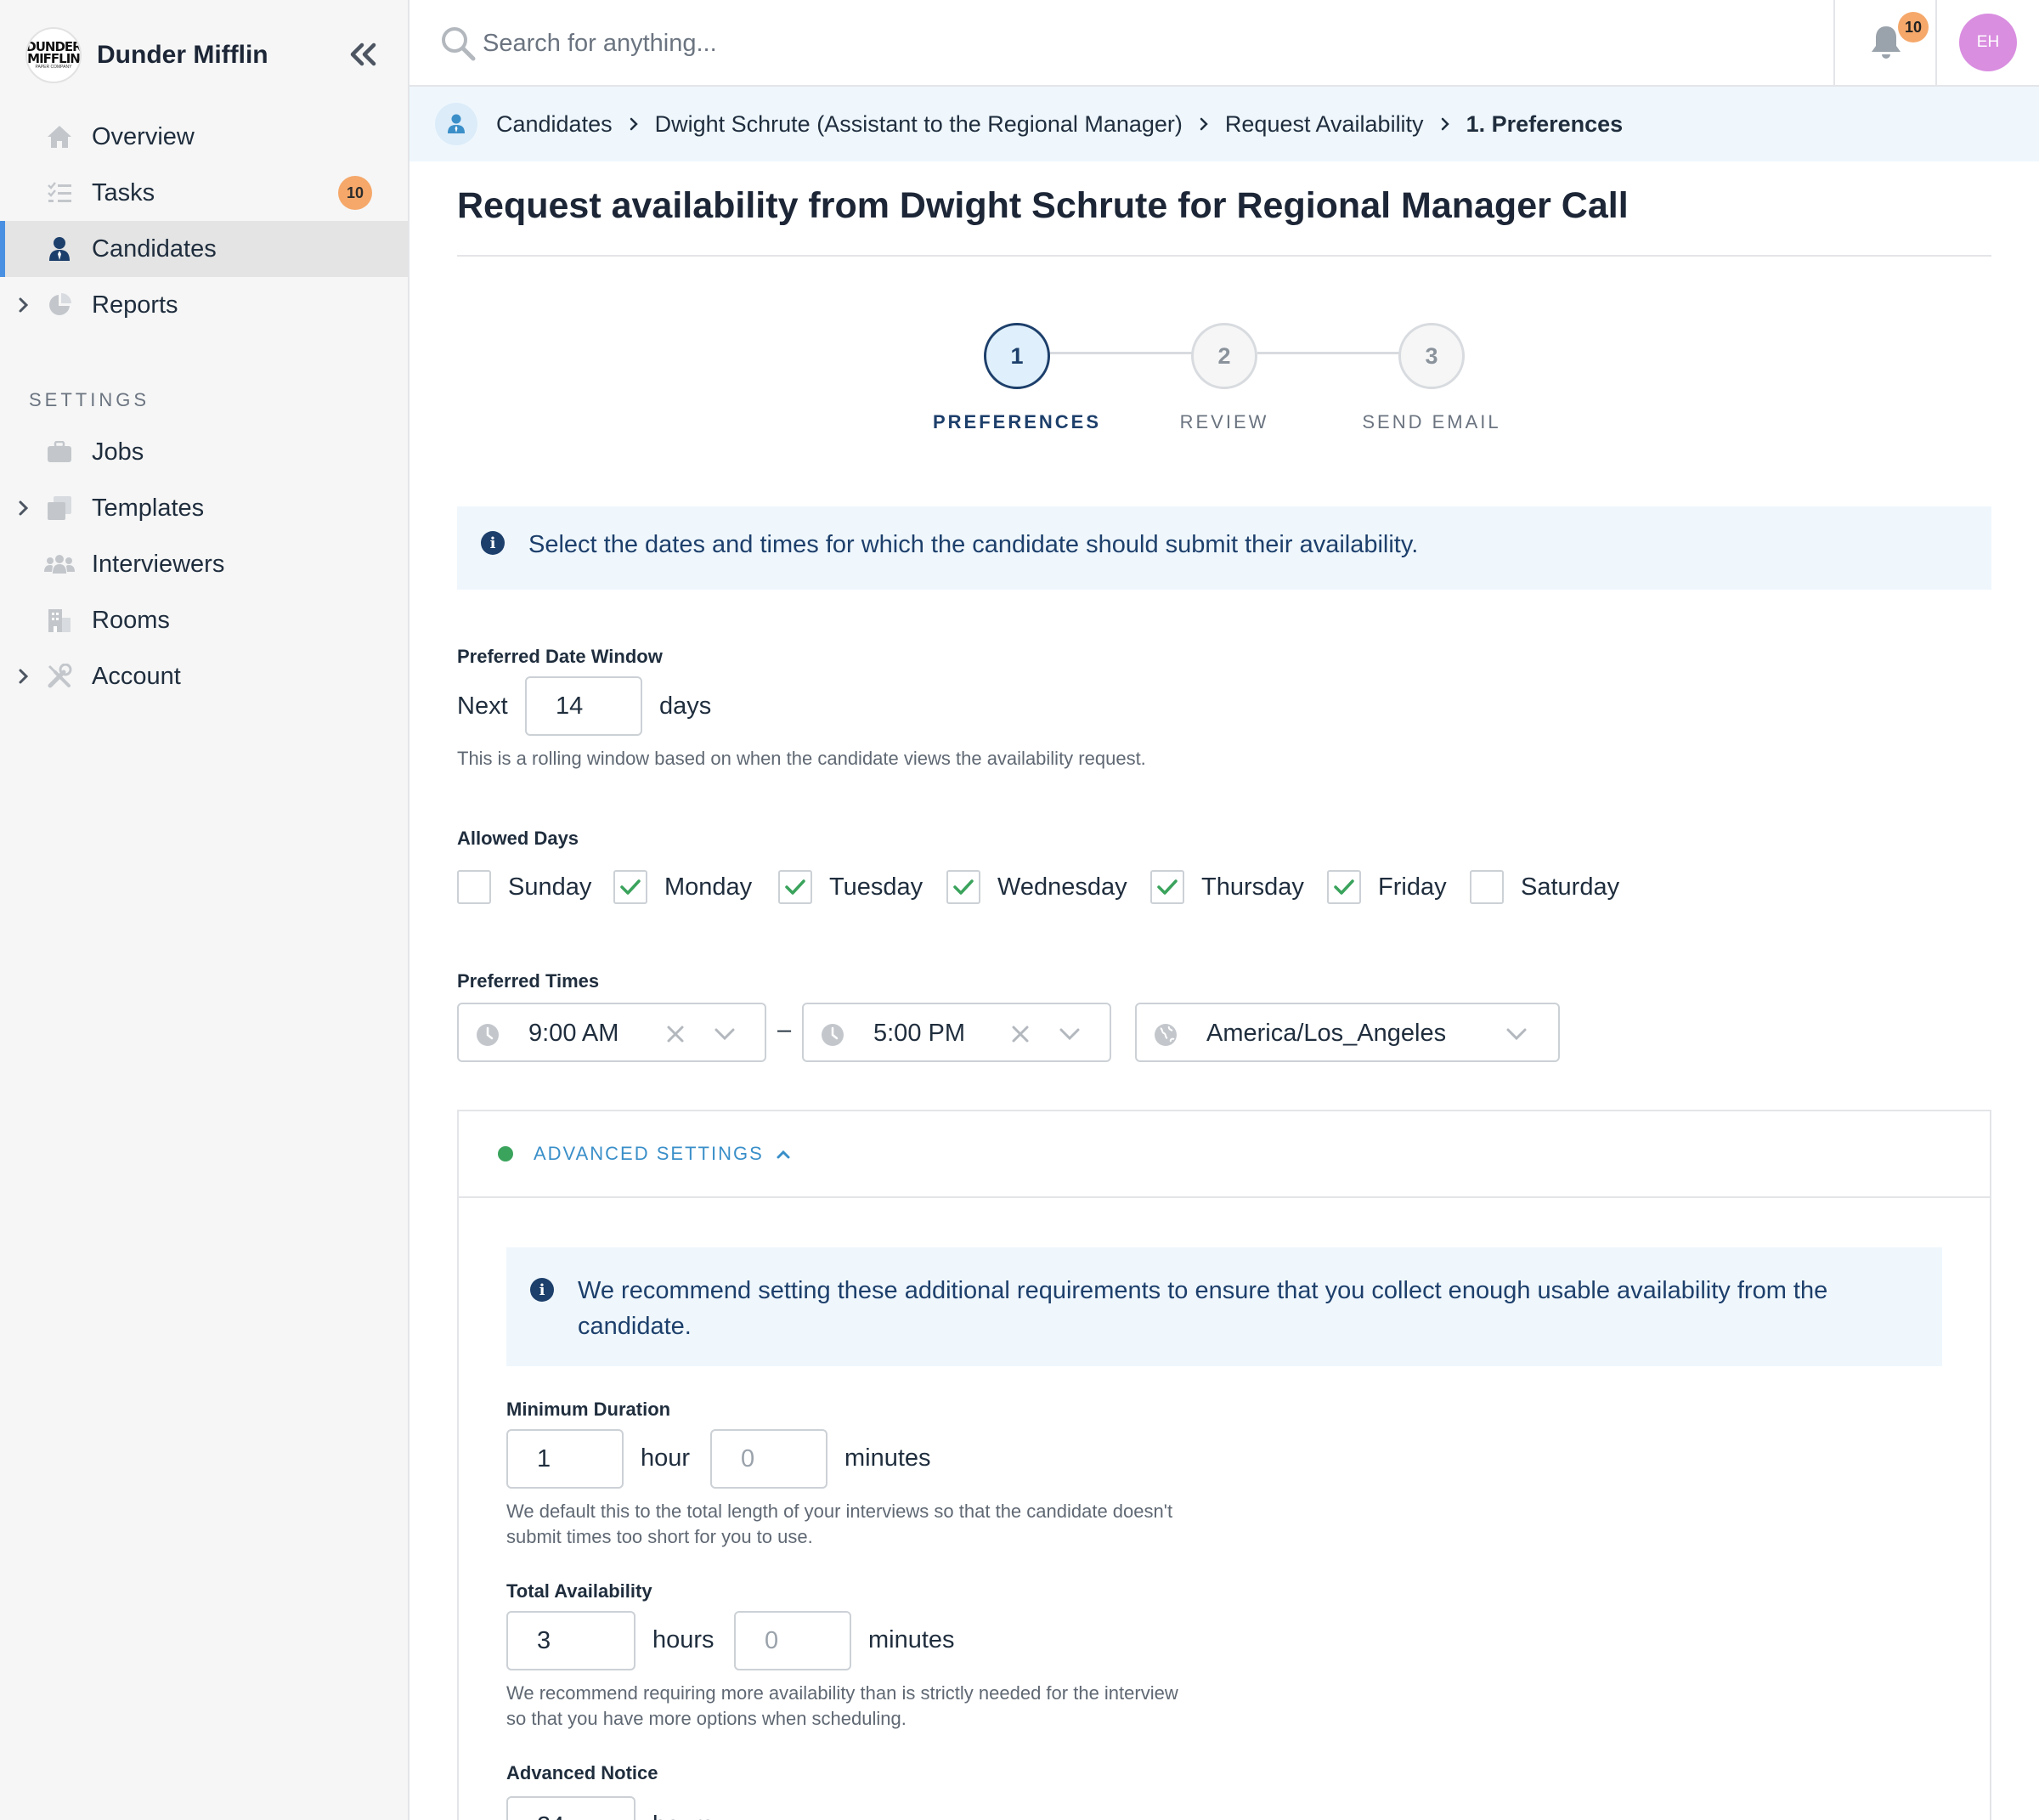  I want to click on min-duration-hours-input, so click(565, 1459).